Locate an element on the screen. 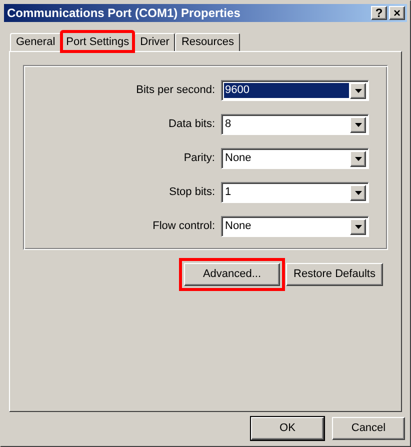 The image size is (411, 447). tab: Resources is located at coordinates (207, 42).